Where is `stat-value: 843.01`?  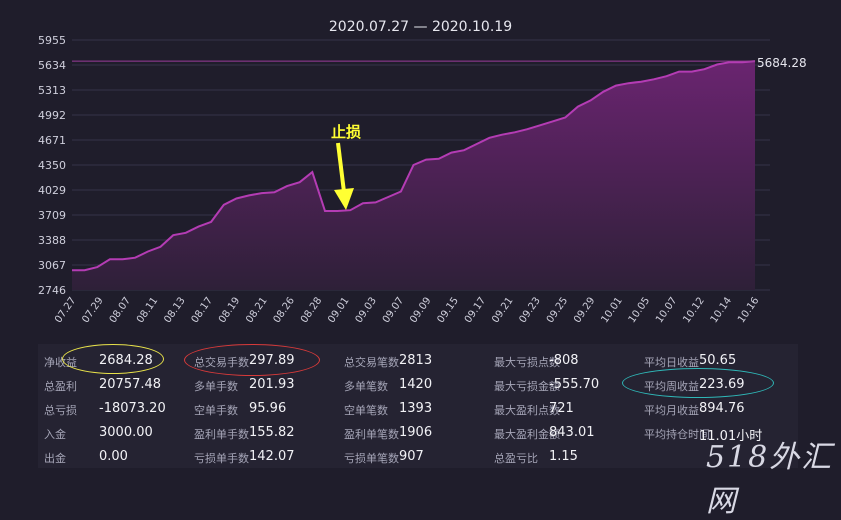
stat-value: 843.01 is located at coordinates (572, 432).